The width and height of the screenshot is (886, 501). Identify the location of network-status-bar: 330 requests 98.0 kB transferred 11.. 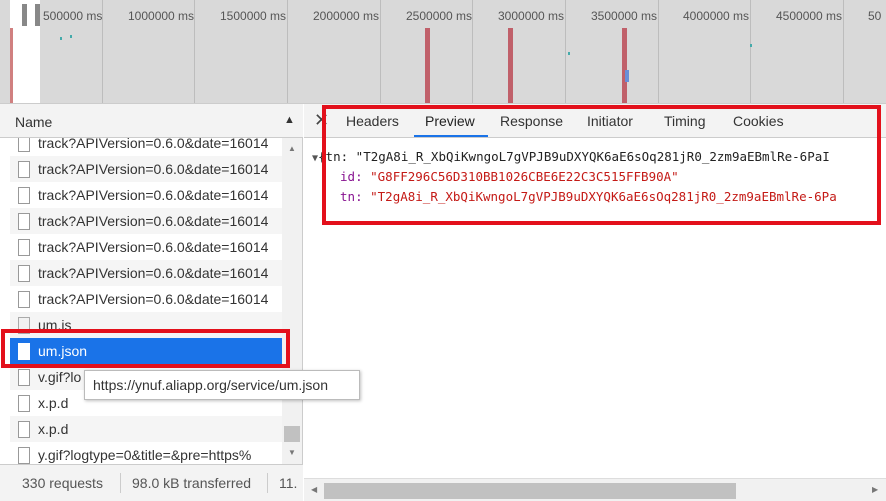
(151, 482).